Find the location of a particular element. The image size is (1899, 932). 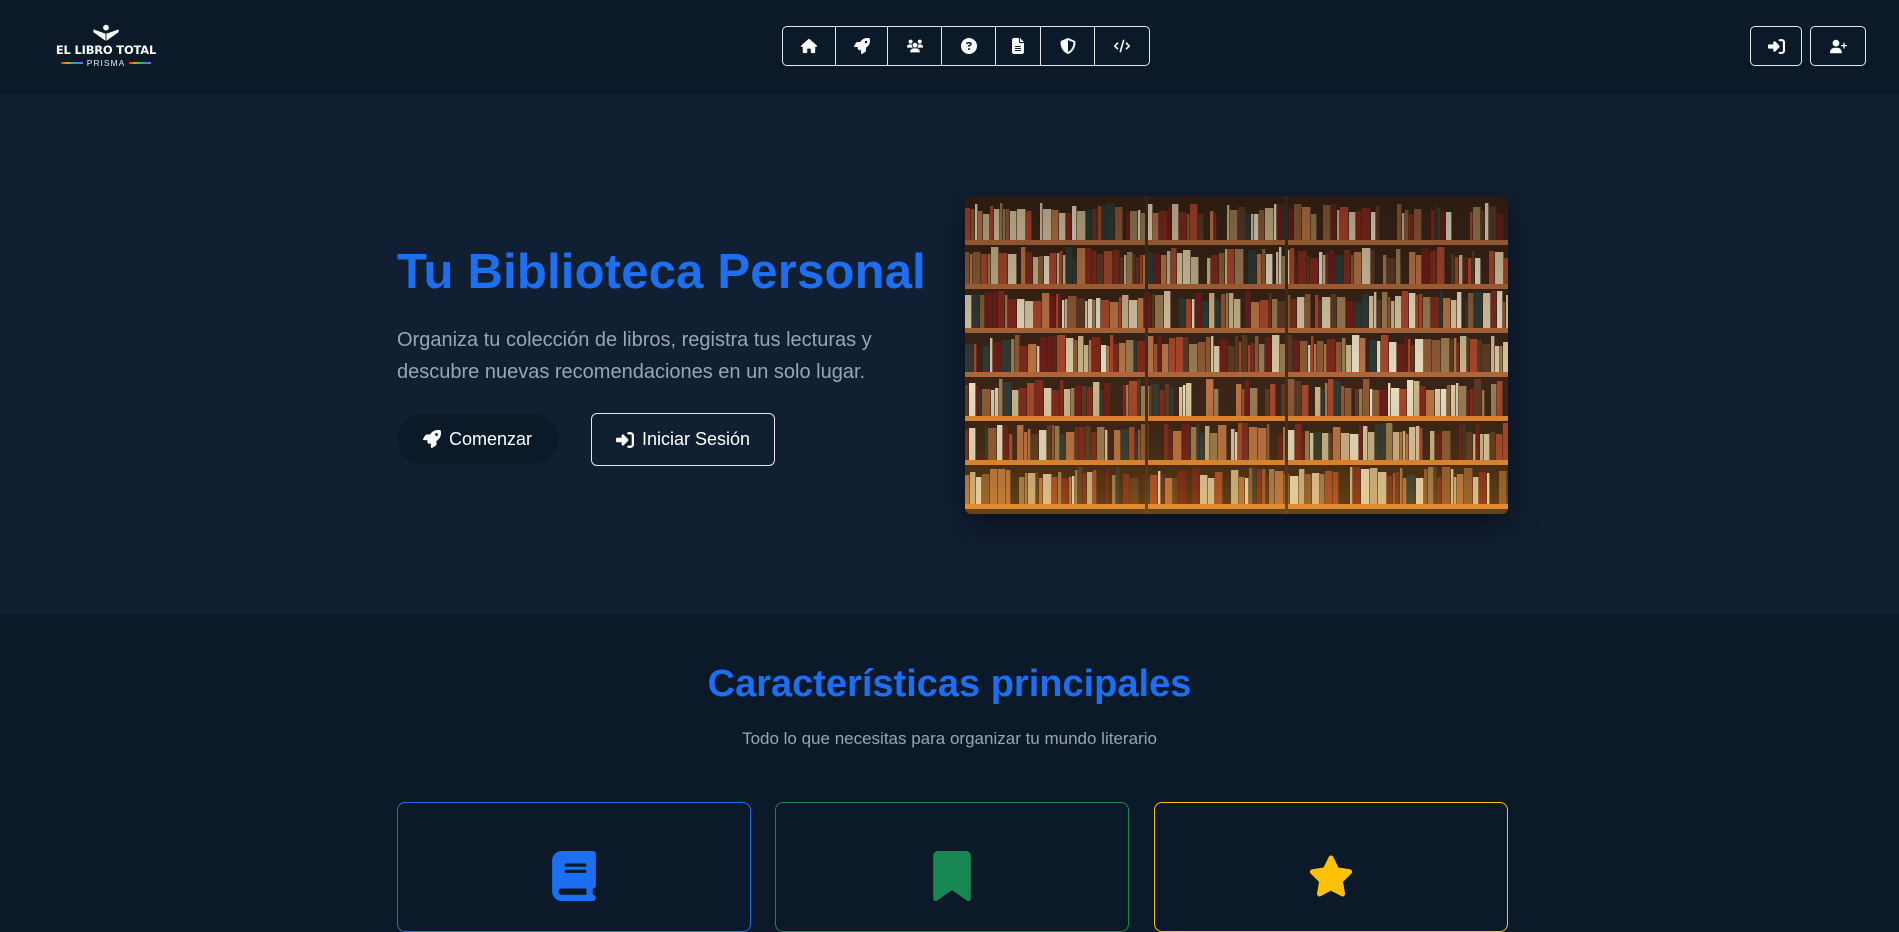

brand-subtitle: PRISMA is located at coordinates (106, 63).